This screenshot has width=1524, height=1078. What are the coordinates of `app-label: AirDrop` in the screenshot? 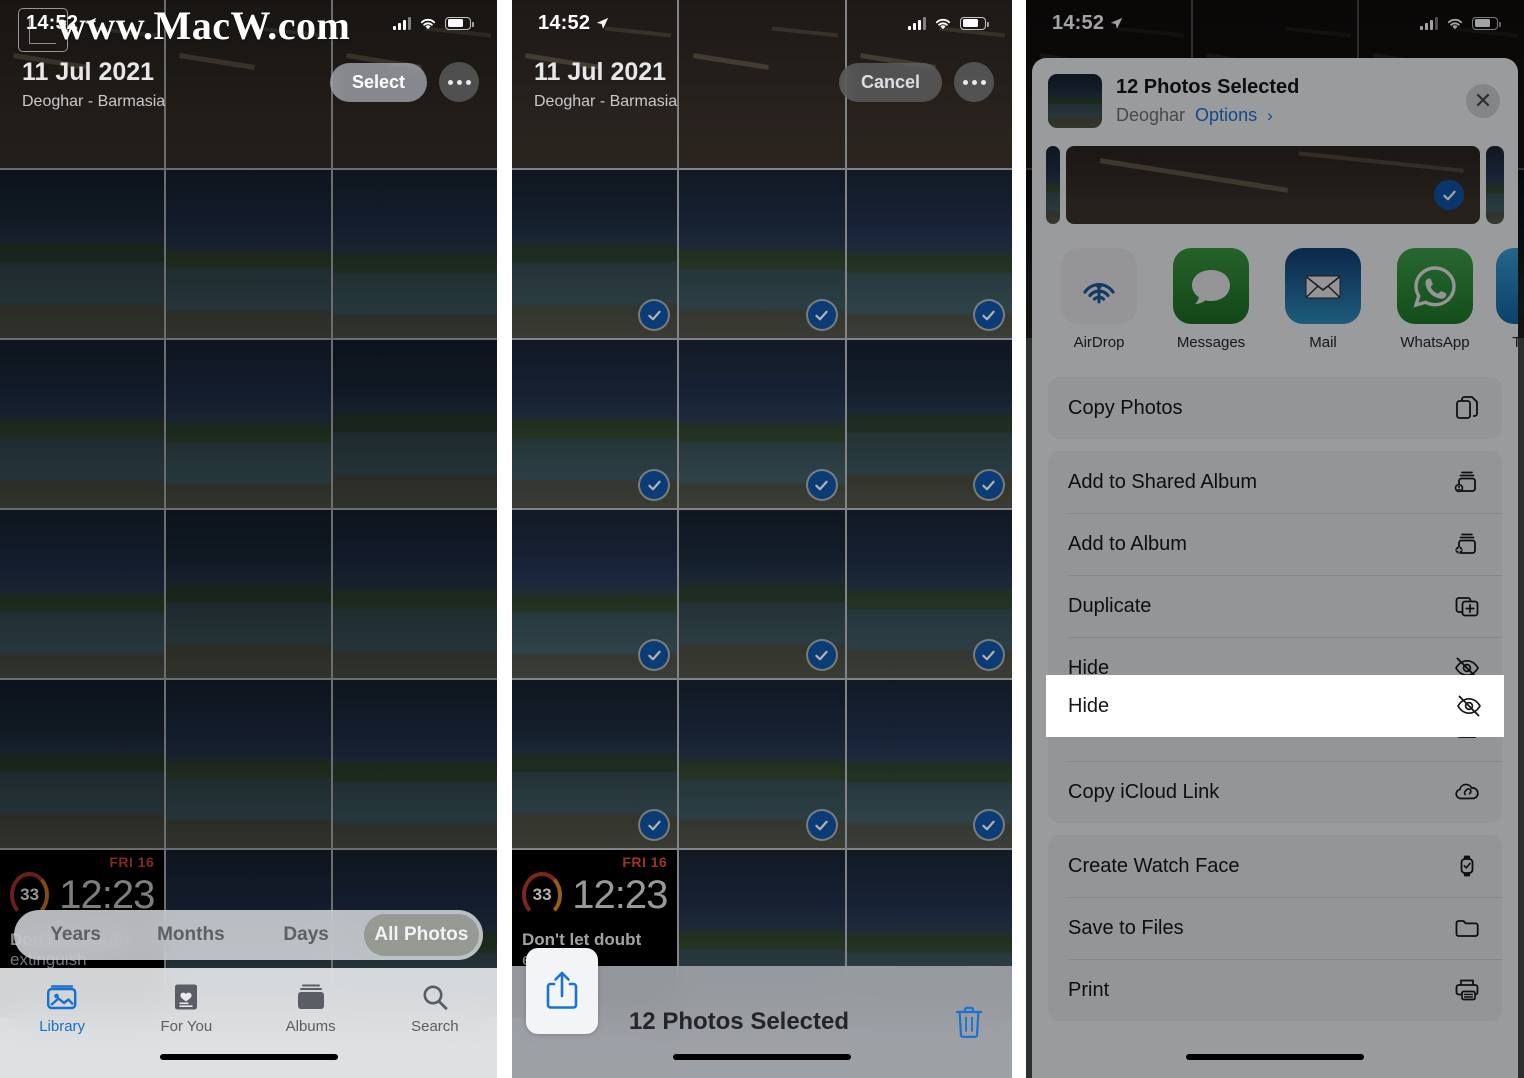 It's located at (1099, 342).